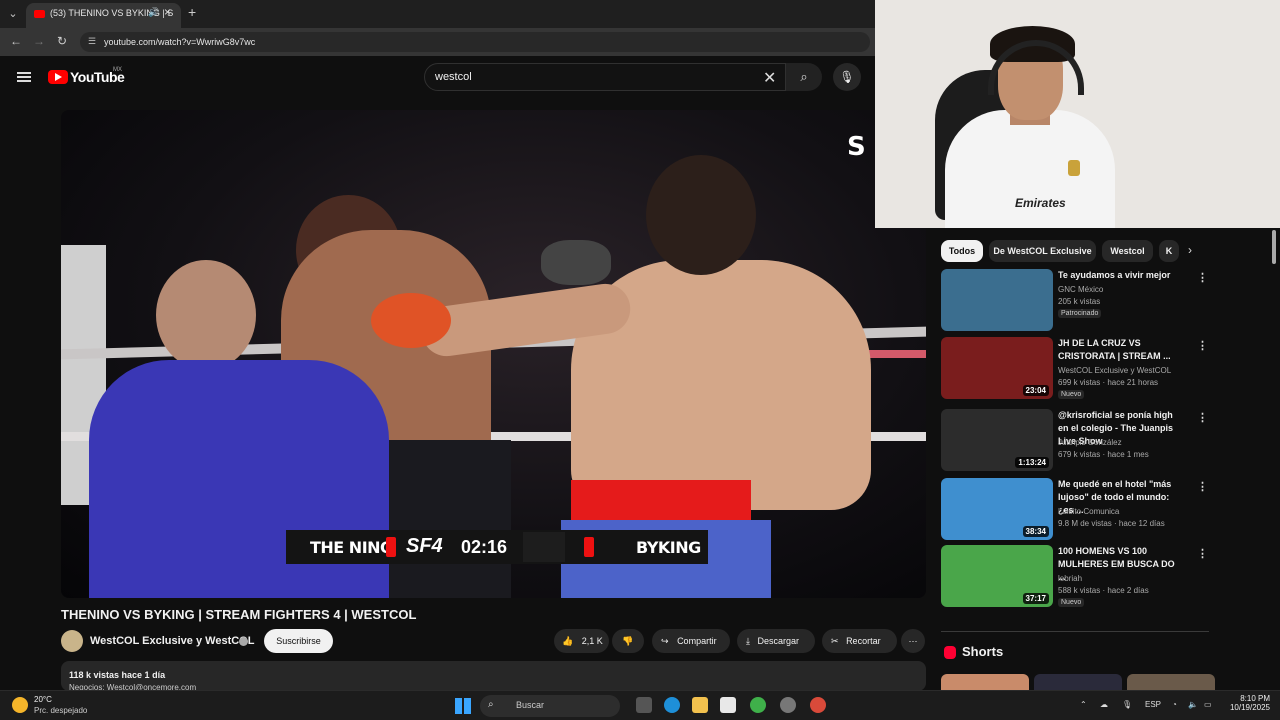 The height and width of the screenshot is (720, 1280). What do you see at coordinates (1104, 704) in the screenshot?
I see `onedrive-icon: ☁` at bounding box center [1104, 704].